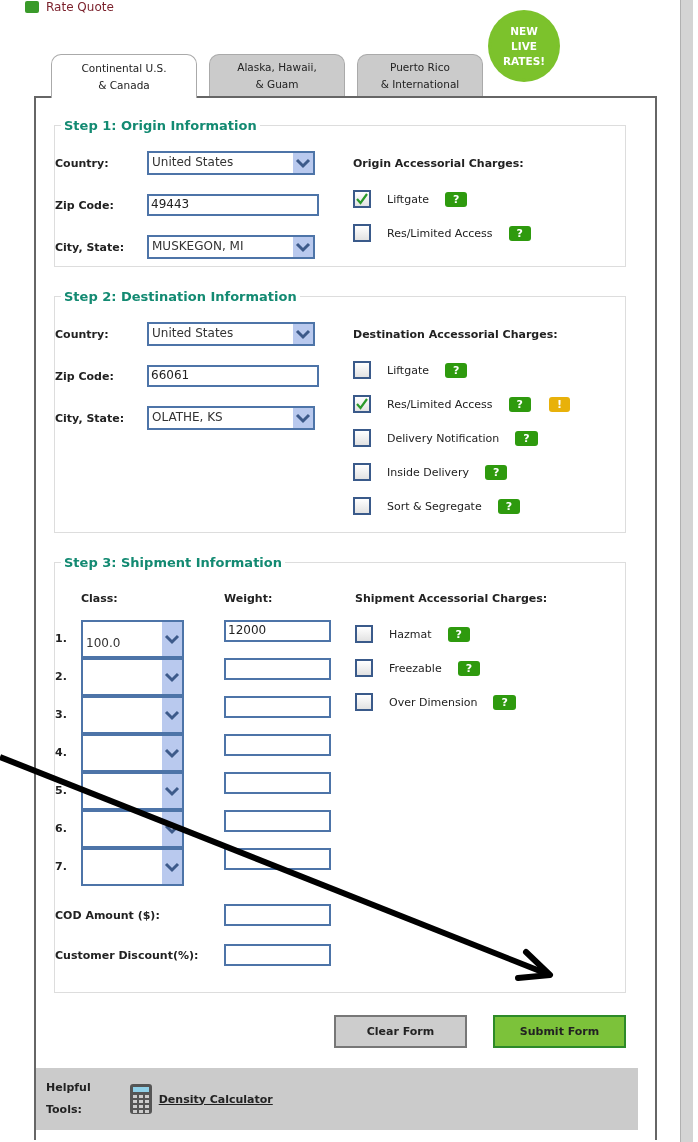 Image resolution: width=698 pixels, height=1142 pixels. What do you see at coordinates (173, 562) in the screenshot?
I see `section-legend: Step 3: Shipment Information` at bounding box center [173, 562].